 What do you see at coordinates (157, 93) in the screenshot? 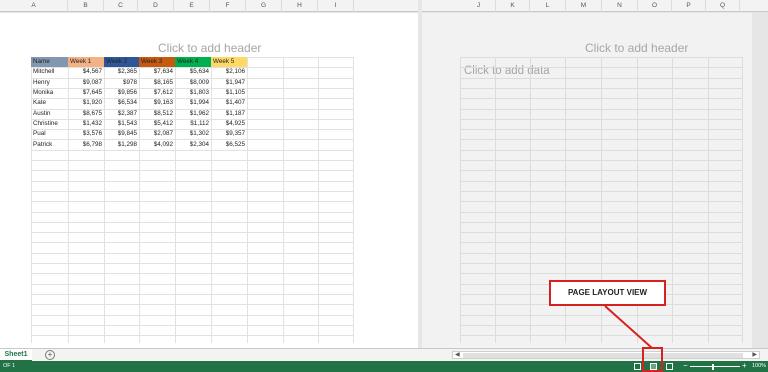
I see `value-cell: $7,612` at bounding box center [157, 93].